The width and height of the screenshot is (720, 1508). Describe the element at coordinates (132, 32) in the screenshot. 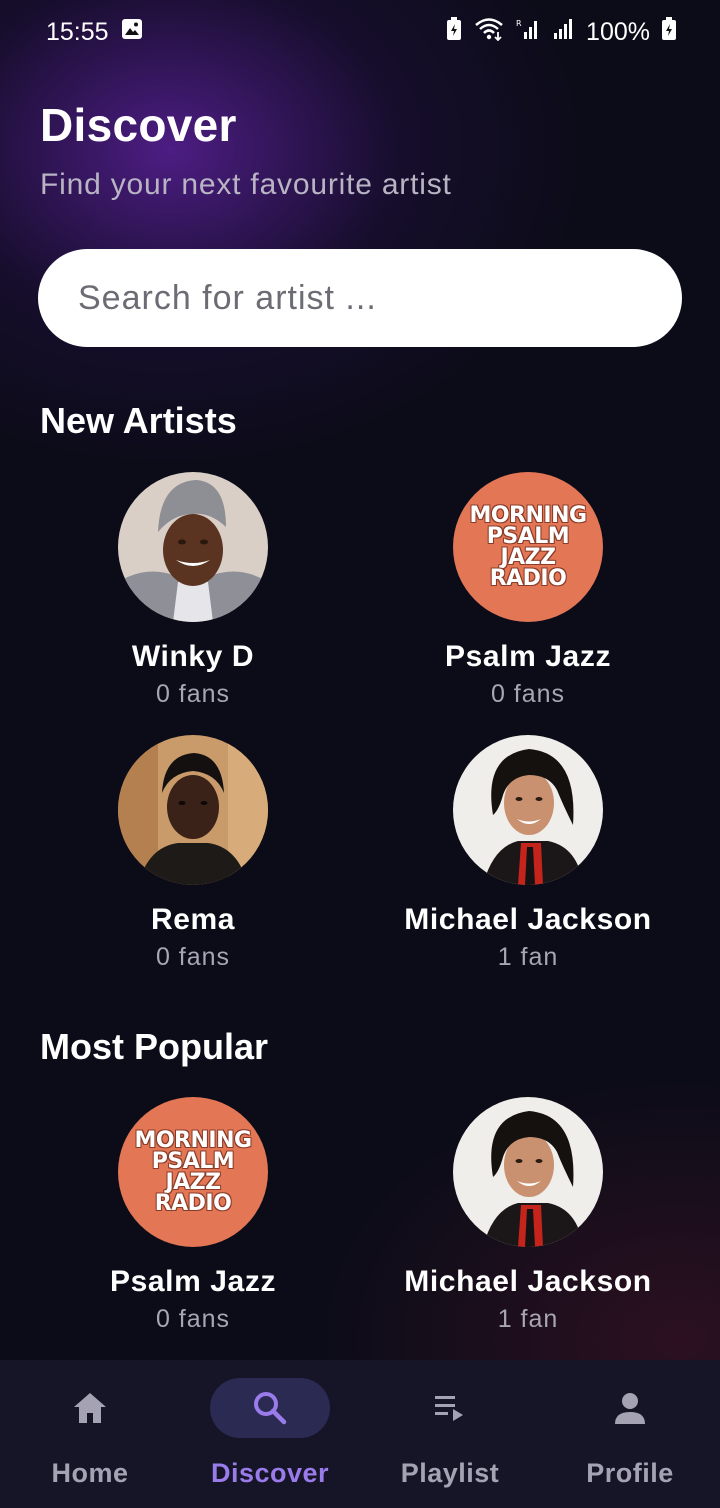

I see `gallery-icon` at that location.